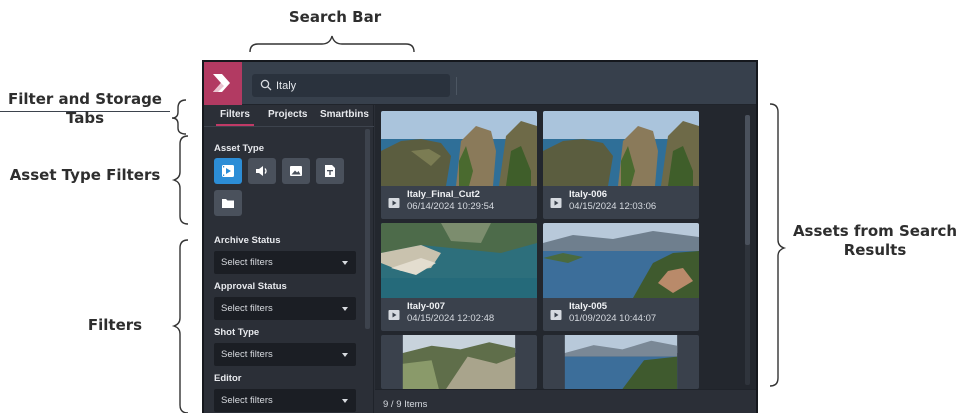 The image size is (960, 413). I want to click on tab-projects: Projects, so click(287, 114).